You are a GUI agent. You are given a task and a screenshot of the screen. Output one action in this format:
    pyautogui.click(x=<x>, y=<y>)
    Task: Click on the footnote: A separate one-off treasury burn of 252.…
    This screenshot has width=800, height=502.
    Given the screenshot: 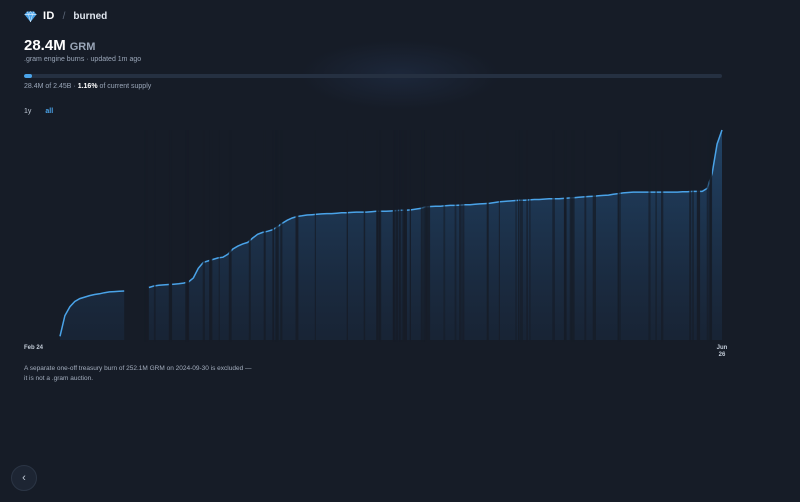 What is the action you would take?
    pyautogui.click(x=154, y=374)
    